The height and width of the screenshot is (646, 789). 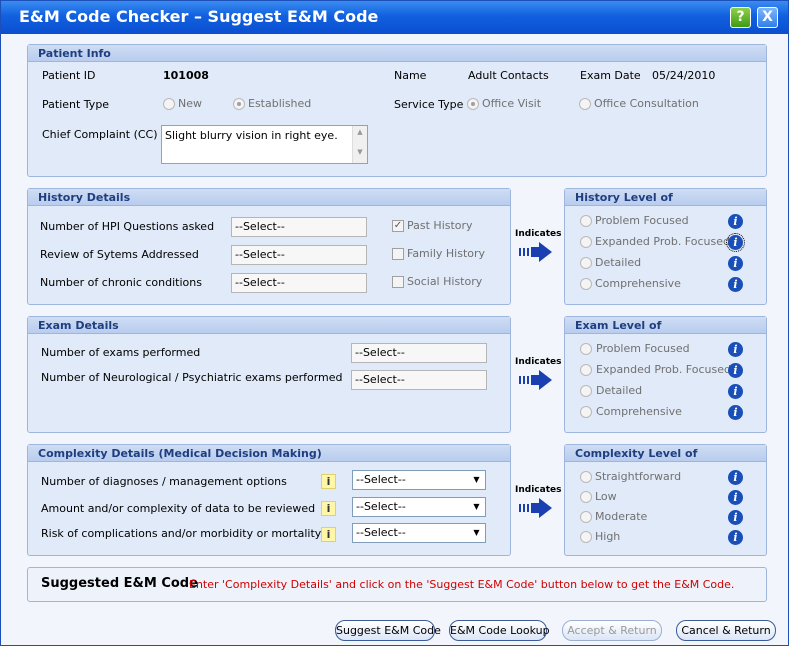 I want to click on radio-office-consultation-label: Office Consultation, so click(x=646, y=103).